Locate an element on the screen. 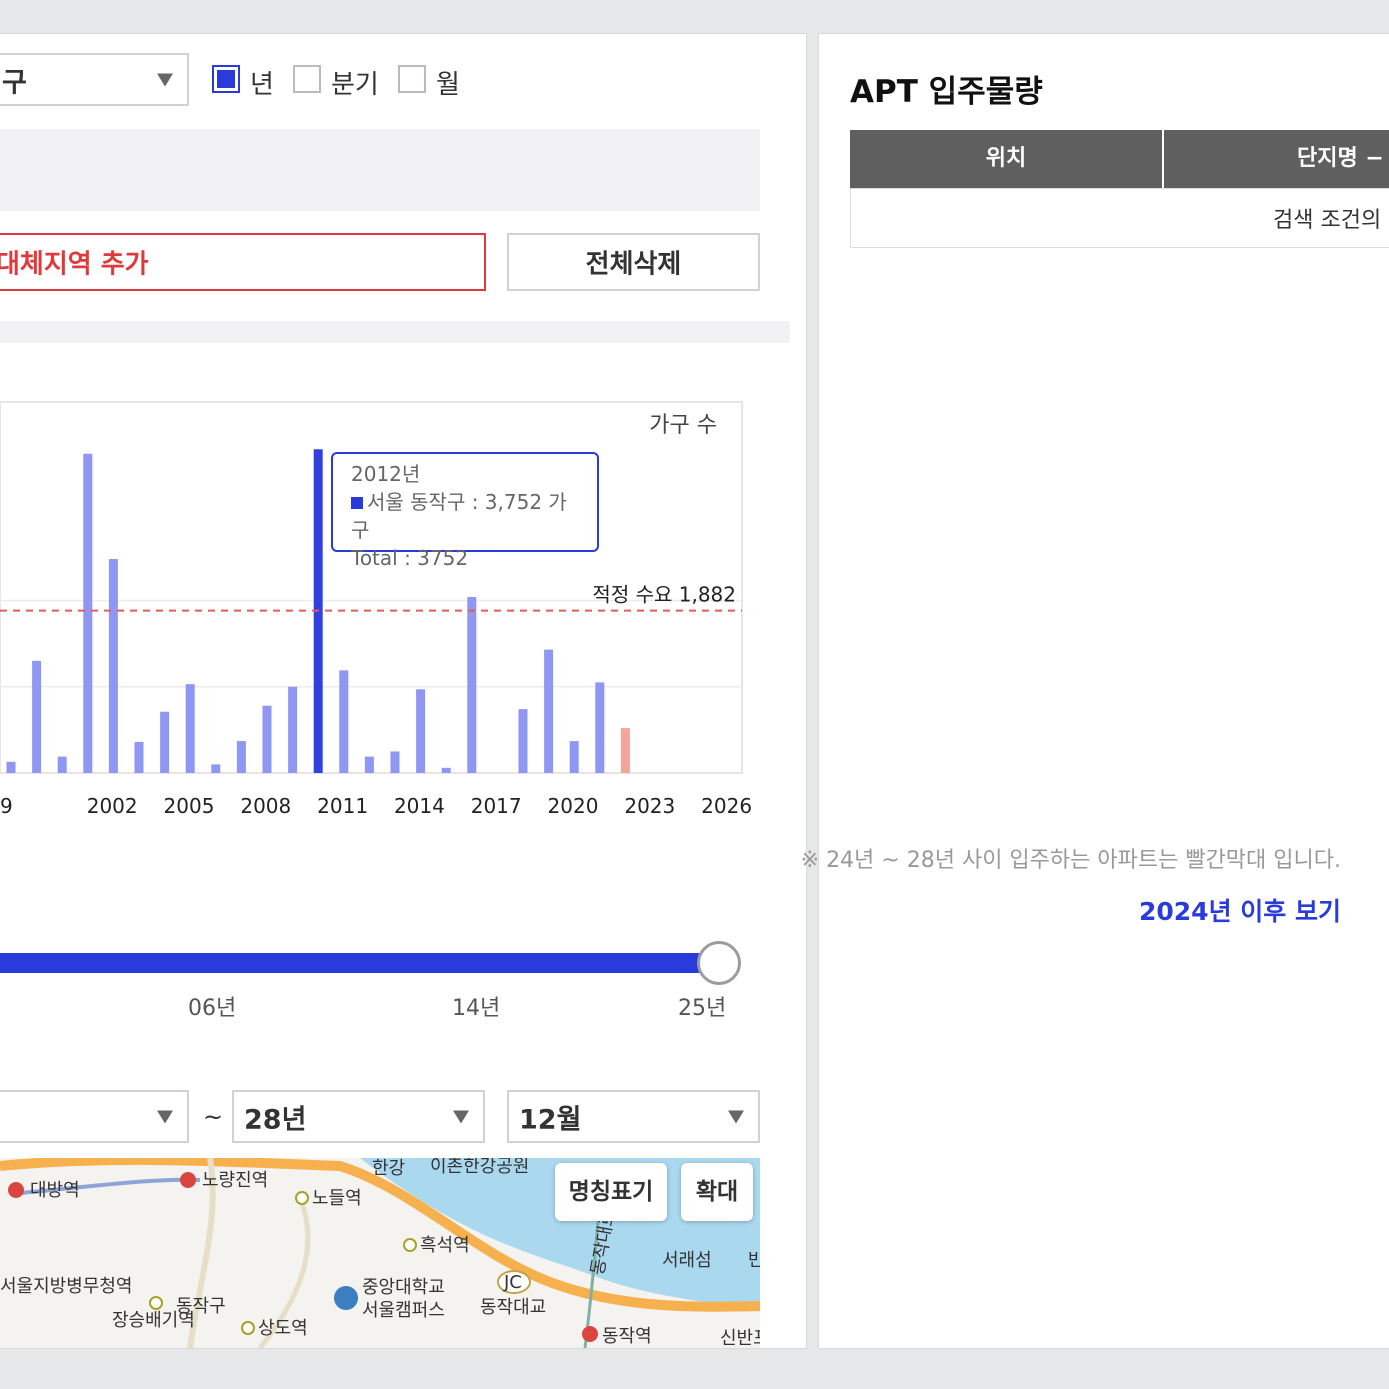 This screenshot has height=1389, width=1389. end-year-select: 28년 is located at coordinates (358, 1116).